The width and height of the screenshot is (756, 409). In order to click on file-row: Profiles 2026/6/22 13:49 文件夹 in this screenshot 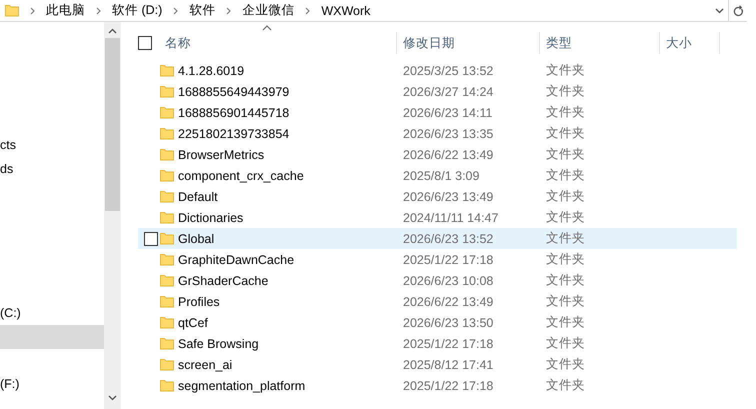, I will do `click(437, 301)`.